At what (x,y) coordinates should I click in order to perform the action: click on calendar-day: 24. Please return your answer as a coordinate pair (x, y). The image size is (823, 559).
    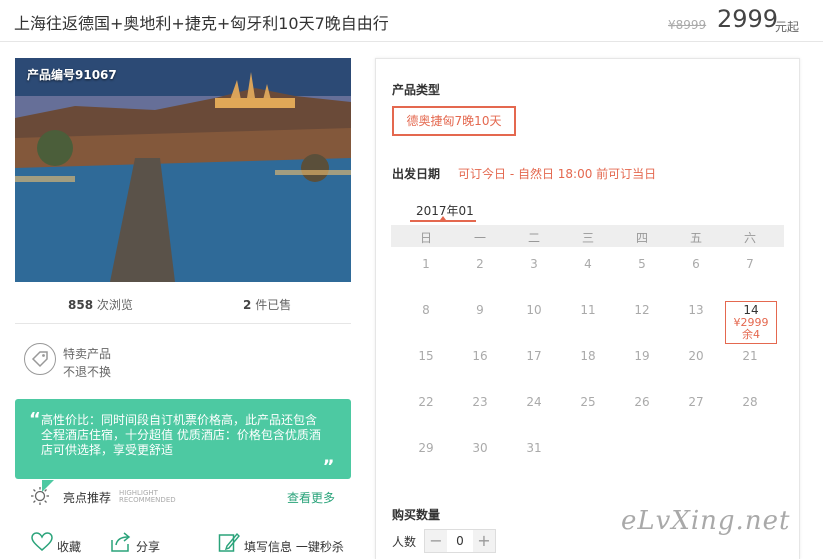
    Looking at the image, I should click on (534, 402).